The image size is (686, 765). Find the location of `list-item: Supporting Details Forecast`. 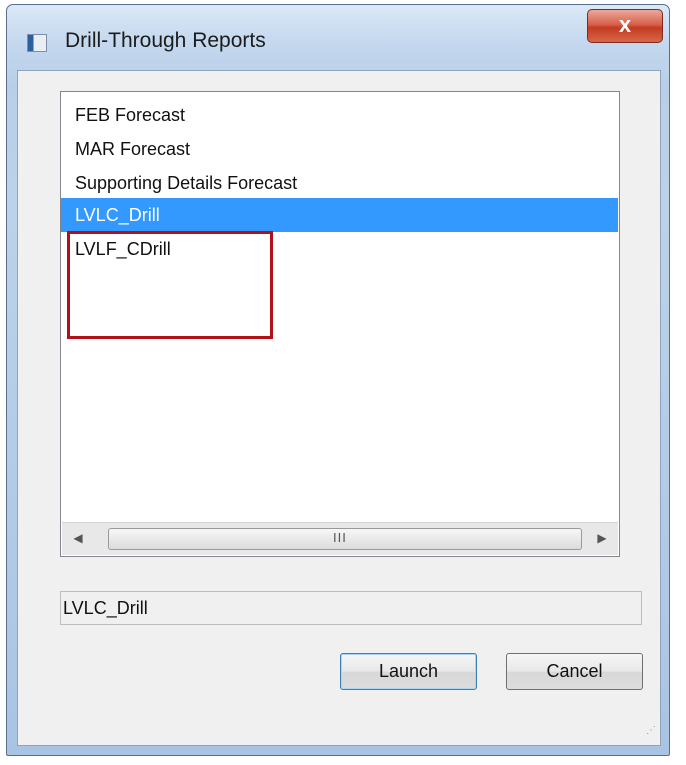

list-item: Supporting Details Forecast is located at coordinates (339, 183).